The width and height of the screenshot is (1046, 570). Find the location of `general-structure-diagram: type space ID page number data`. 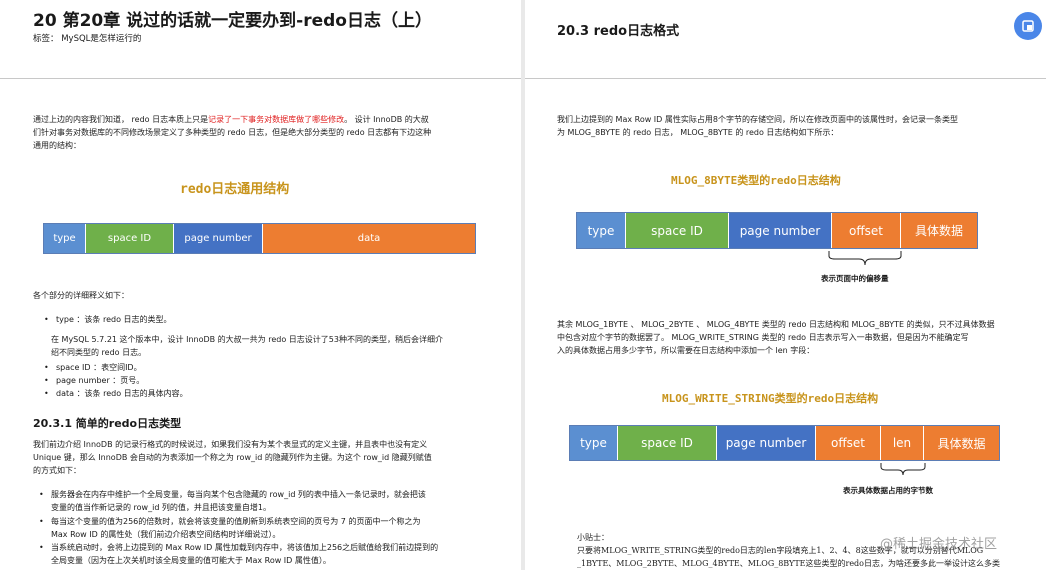

general-structure-diagram: type space ID page number data is located at coordinates (259, 238).